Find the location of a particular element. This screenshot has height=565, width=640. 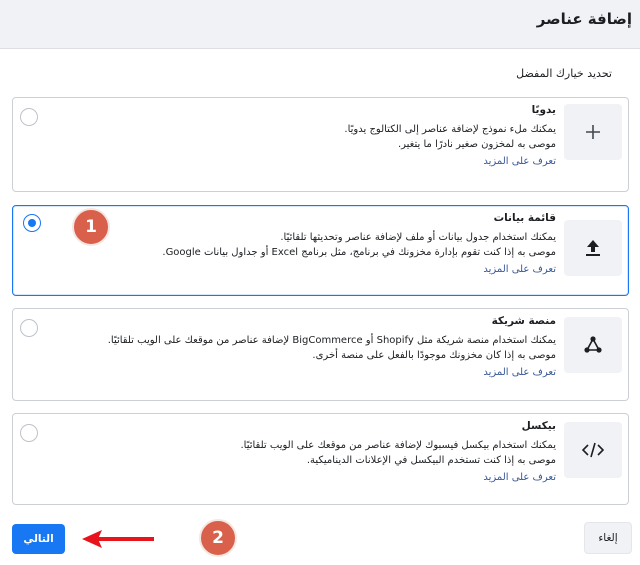

dialog-header: إضافة عناصر is located at coordinates (320, 24).